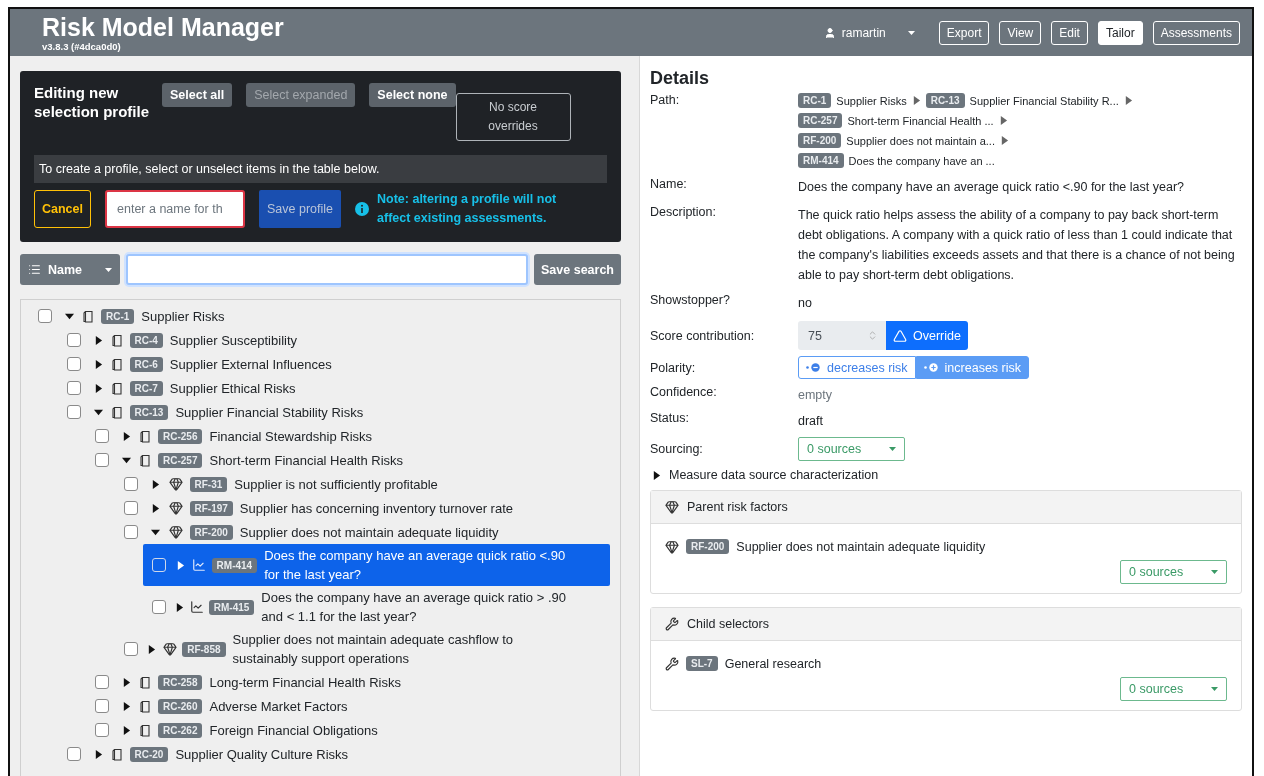  Describe the element at coordinates (774, 475) in the screenshot. I see `toggle-label: Measure data source characterization` at that location.